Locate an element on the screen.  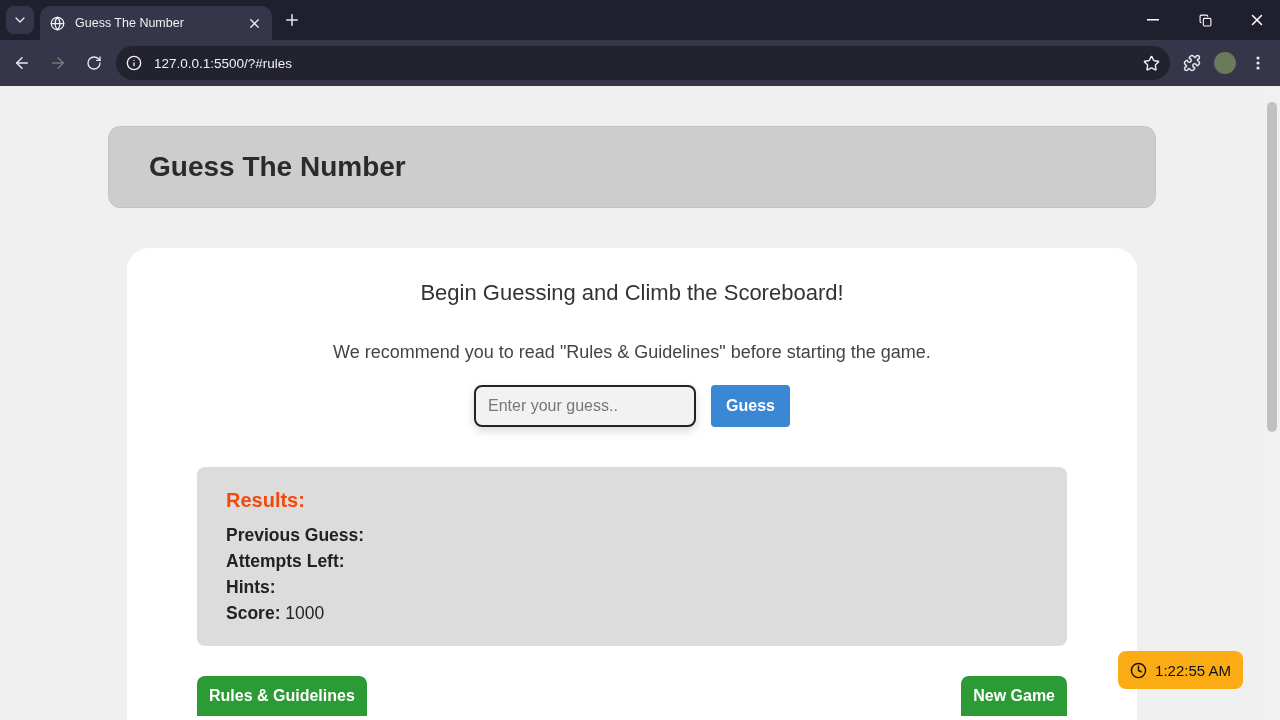
address-bar: 127.0.0.1:5500/?#rules is located at coordinates (643, 63).